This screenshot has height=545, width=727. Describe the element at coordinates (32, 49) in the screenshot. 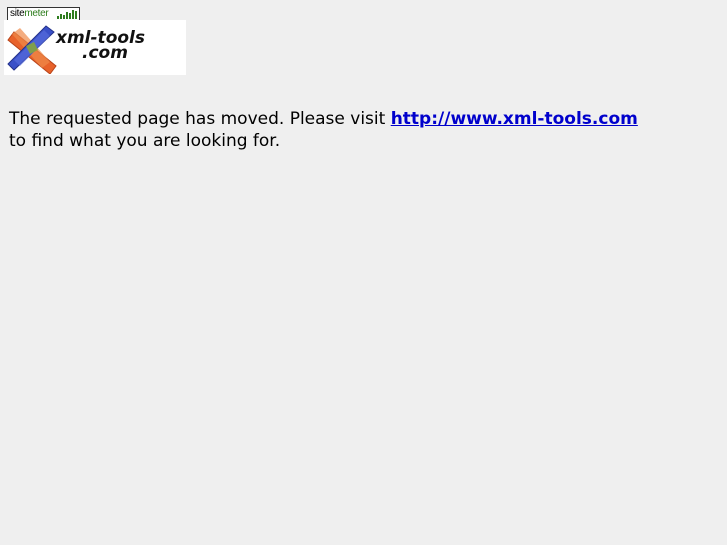

I see `x-logo-icon` at that location.